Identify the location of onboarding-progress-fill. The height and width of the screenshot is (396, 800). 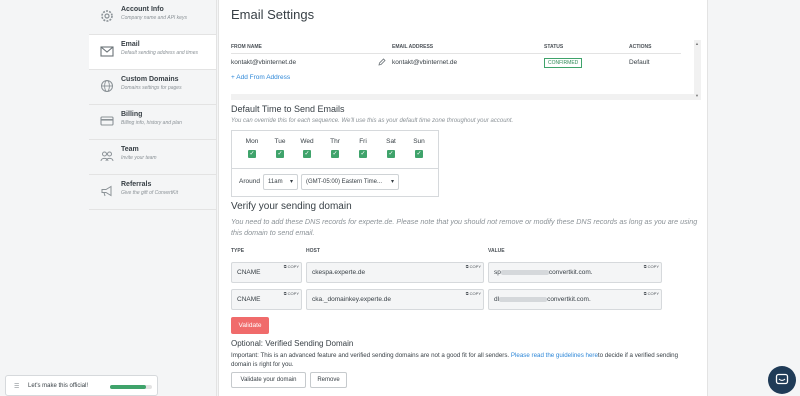
(128, 387).